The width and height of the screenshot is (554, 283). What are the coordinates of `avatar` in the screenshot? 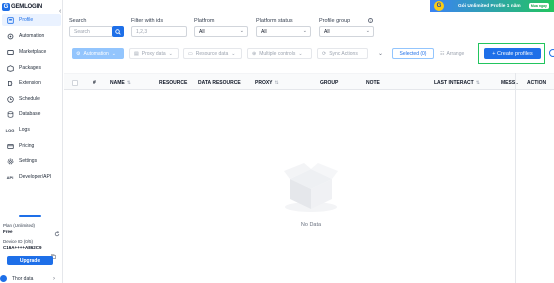 It's located at (3, 278).